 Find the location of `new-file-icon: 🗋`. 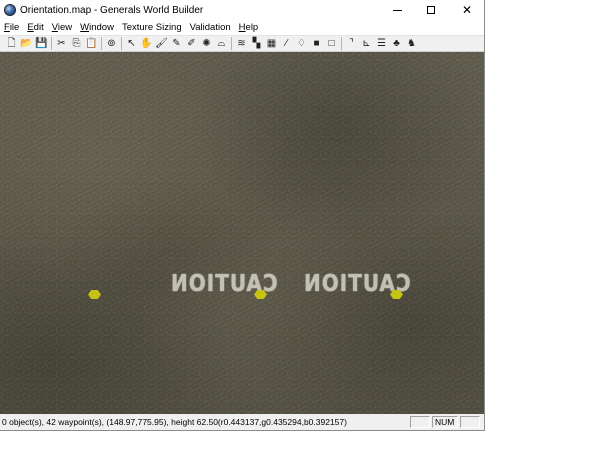

new-file-icon: 🗋 is located at coordinates (11, 44).